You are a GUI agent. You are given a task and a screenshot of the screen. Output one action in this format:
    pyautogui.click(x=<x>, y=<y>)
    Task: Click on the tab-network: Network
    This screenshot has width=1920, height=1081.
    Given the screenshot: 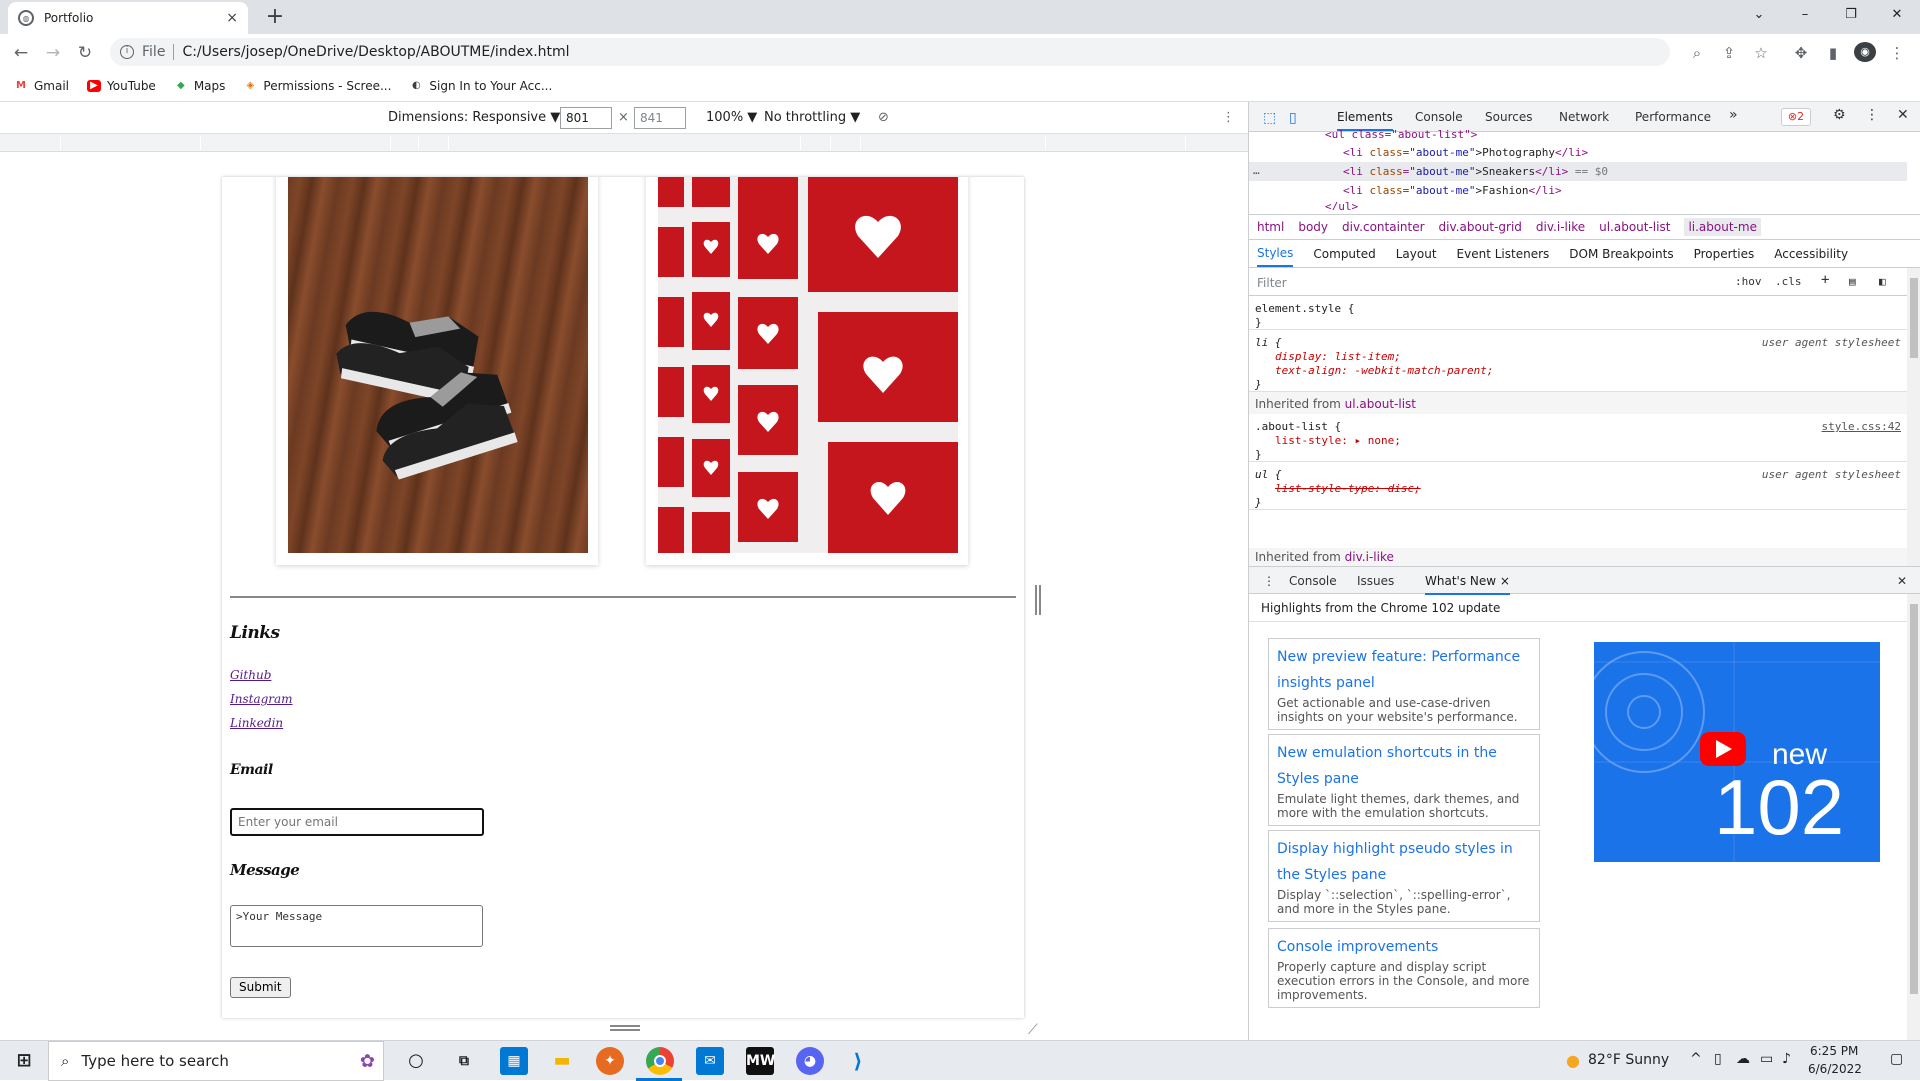 What is the action you would take?
    pyautogui.click(x=1584, y=117)
    